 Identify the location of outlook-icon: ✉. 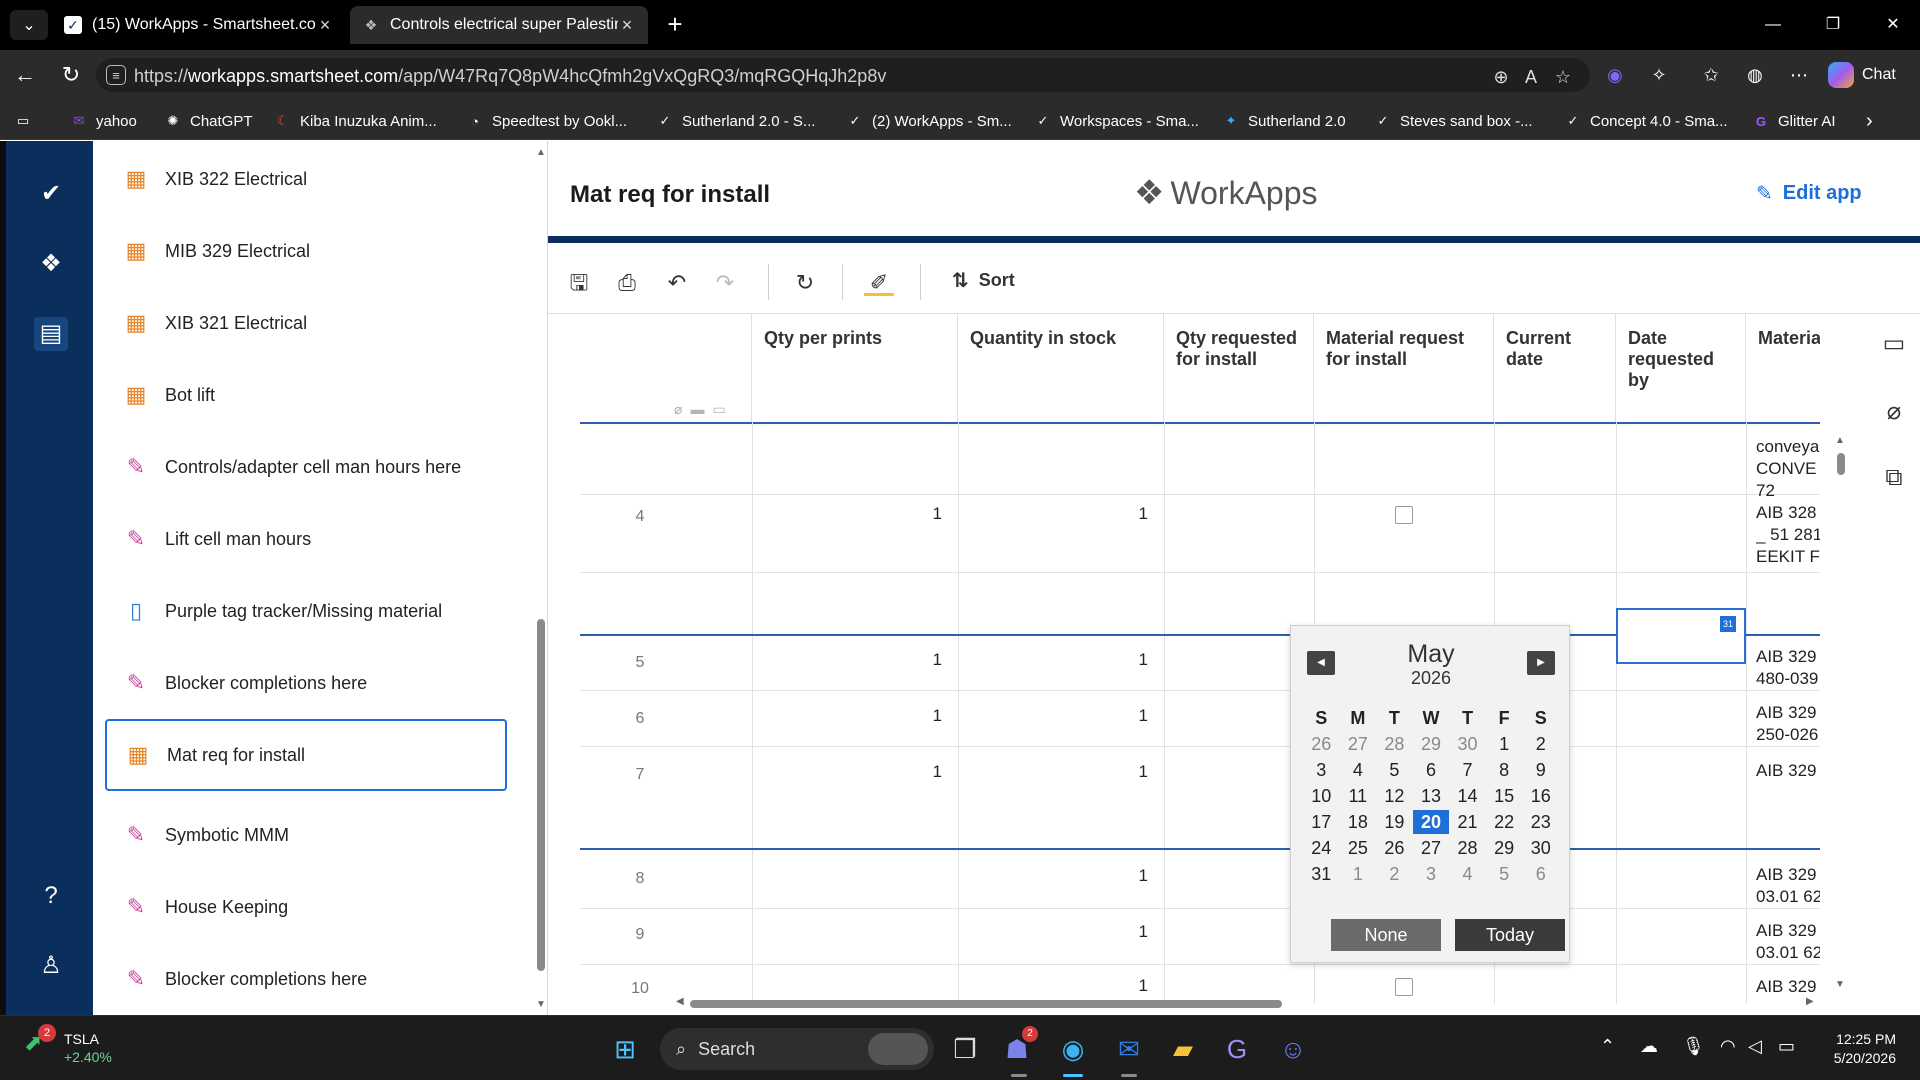
(1129, 1049).